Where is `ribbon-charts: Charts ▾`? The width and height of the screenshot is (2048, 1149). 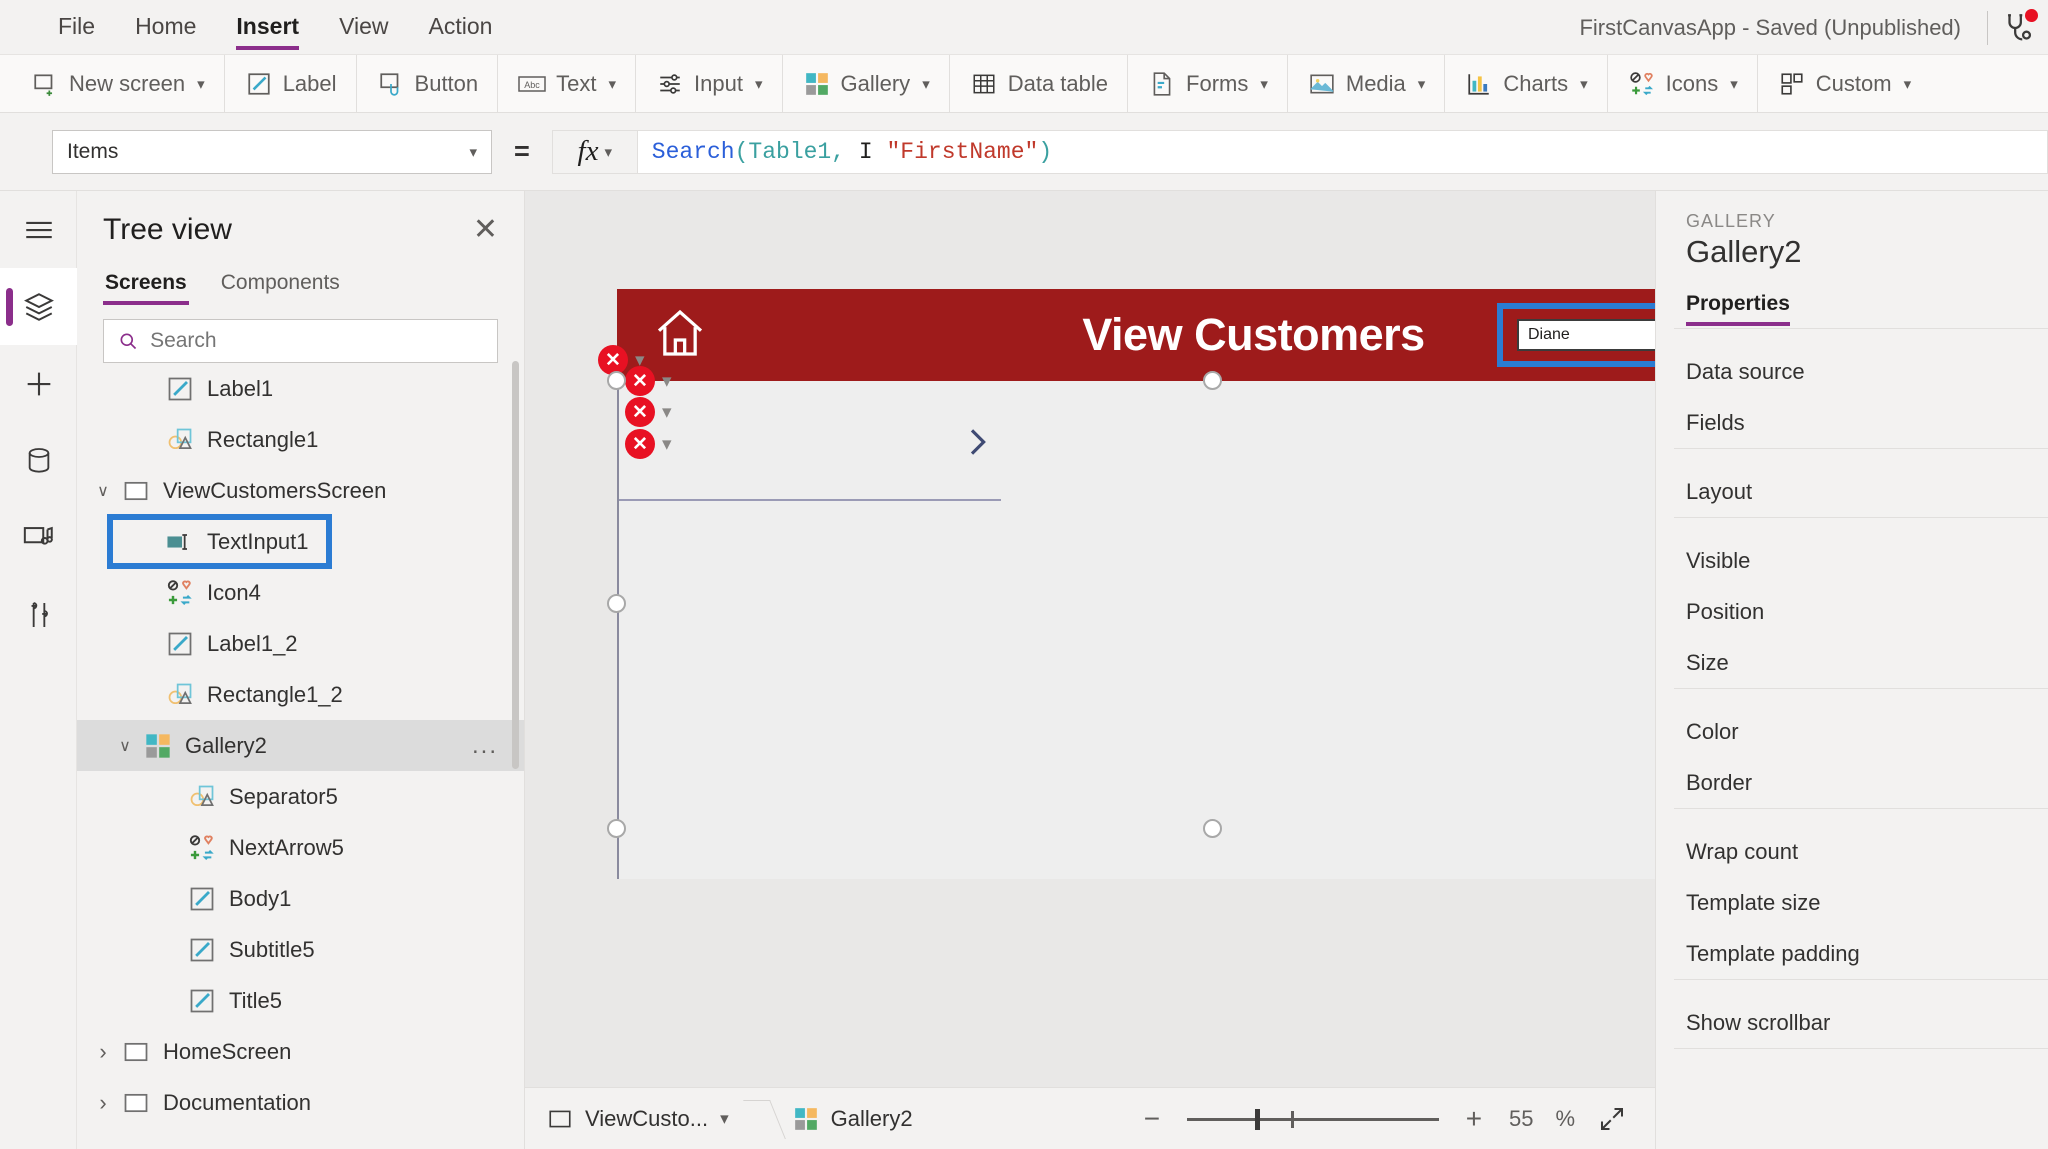
ribbon-charts: Charts ▾ is located at coordinates (1526, 83).